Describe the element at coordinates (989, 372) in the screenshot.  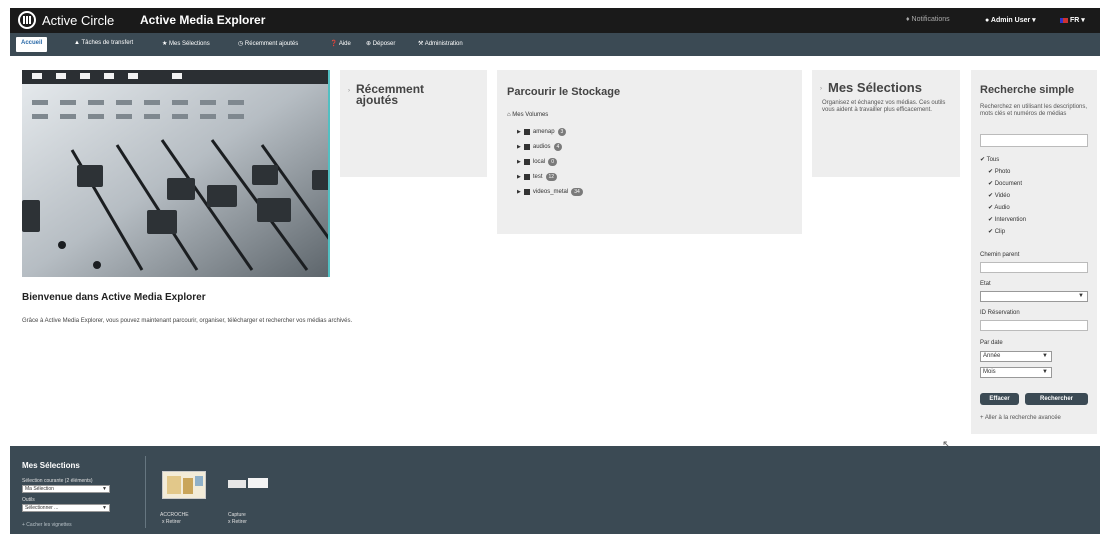
I see `month-value: Mois` at that location.